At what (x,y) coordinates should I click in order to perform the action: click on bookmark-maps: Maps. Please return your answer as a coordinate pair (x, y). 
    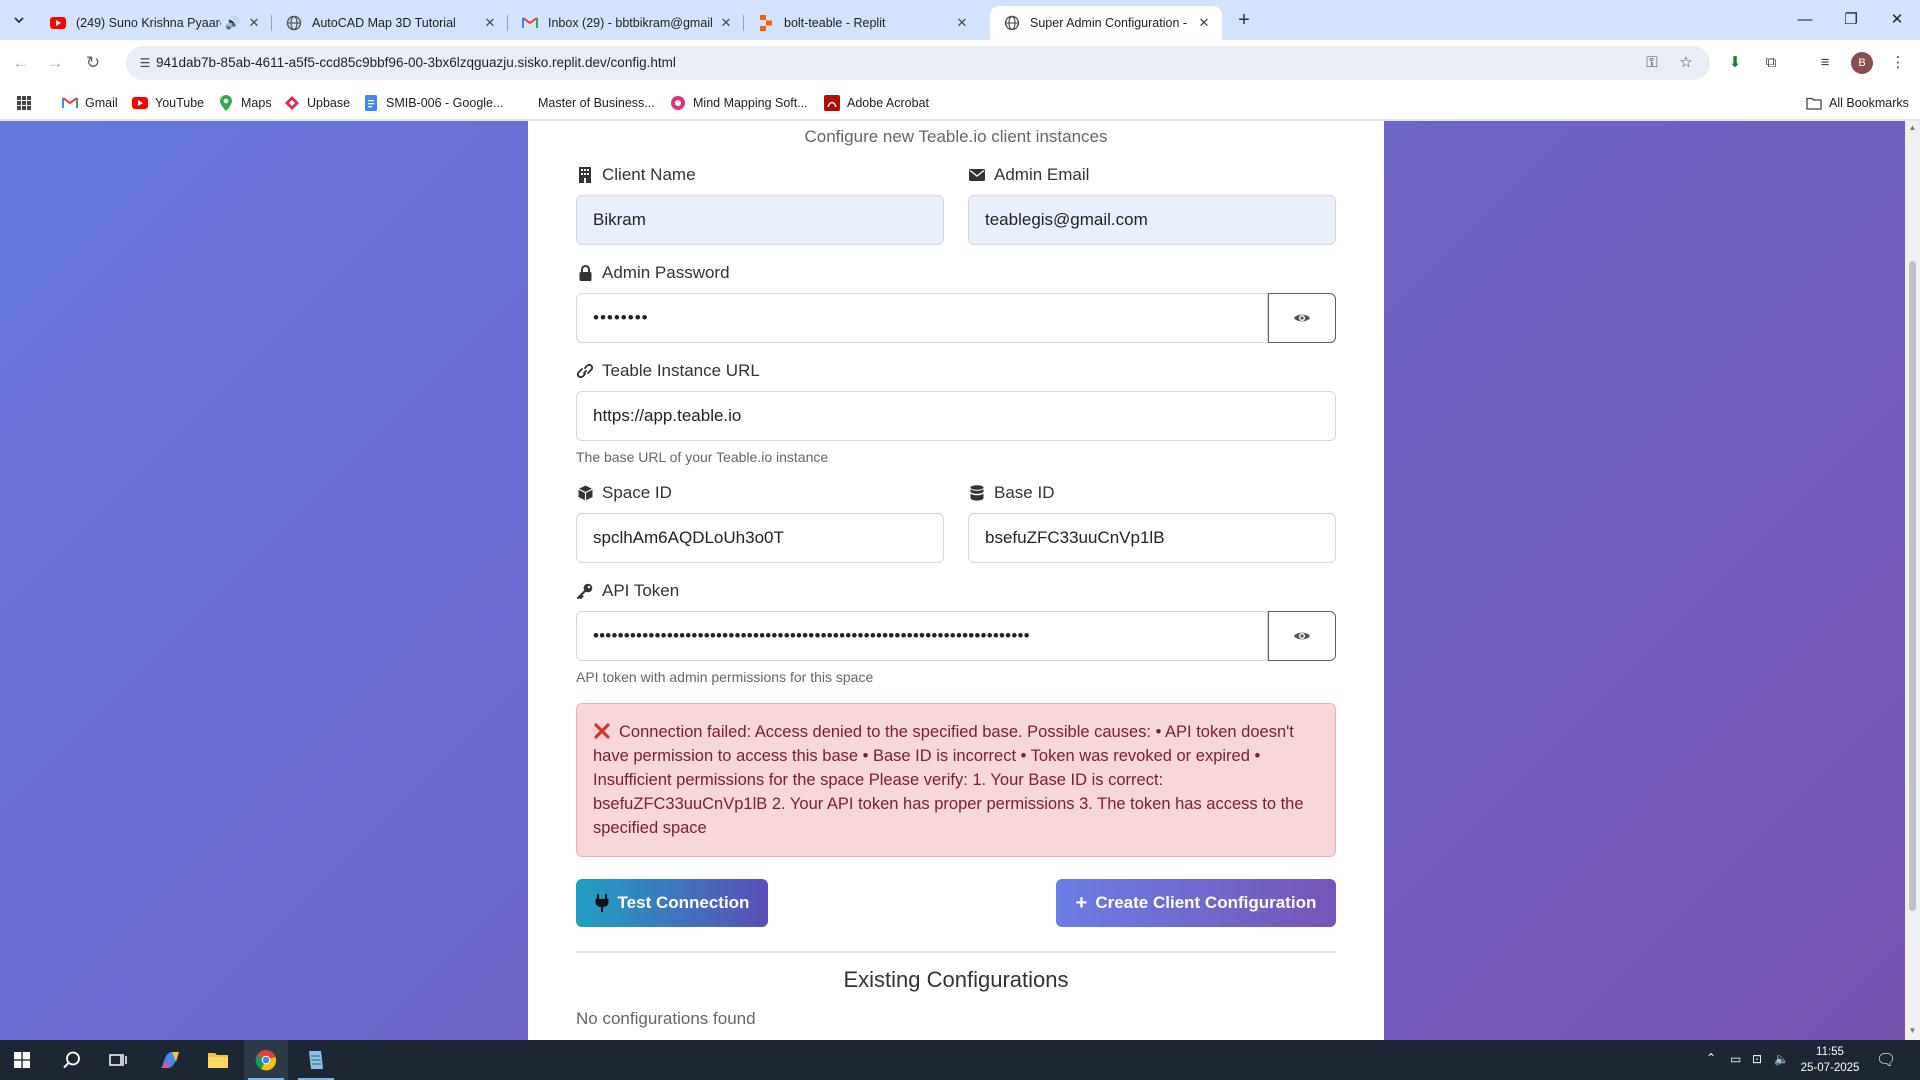
    Looking at the image, I should click on (245, 103).